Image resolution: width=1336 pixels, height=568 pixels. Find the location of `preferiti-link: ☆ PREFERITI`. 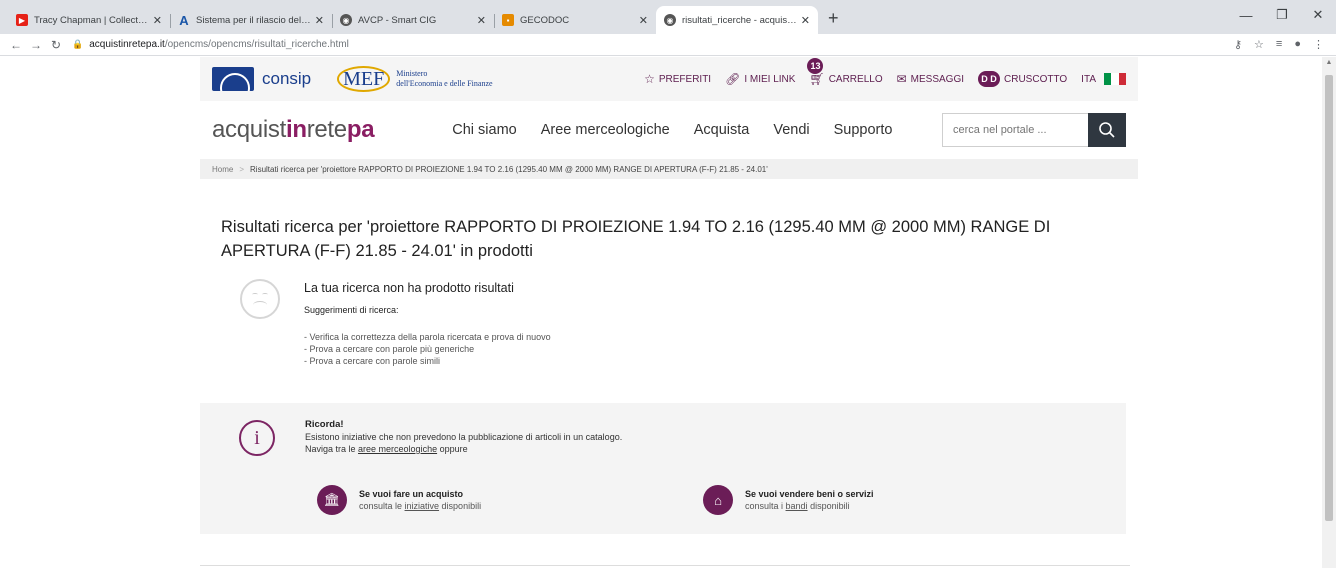

preferiti-link: ☆ PREFERITI is located at coordinates (677, 79).